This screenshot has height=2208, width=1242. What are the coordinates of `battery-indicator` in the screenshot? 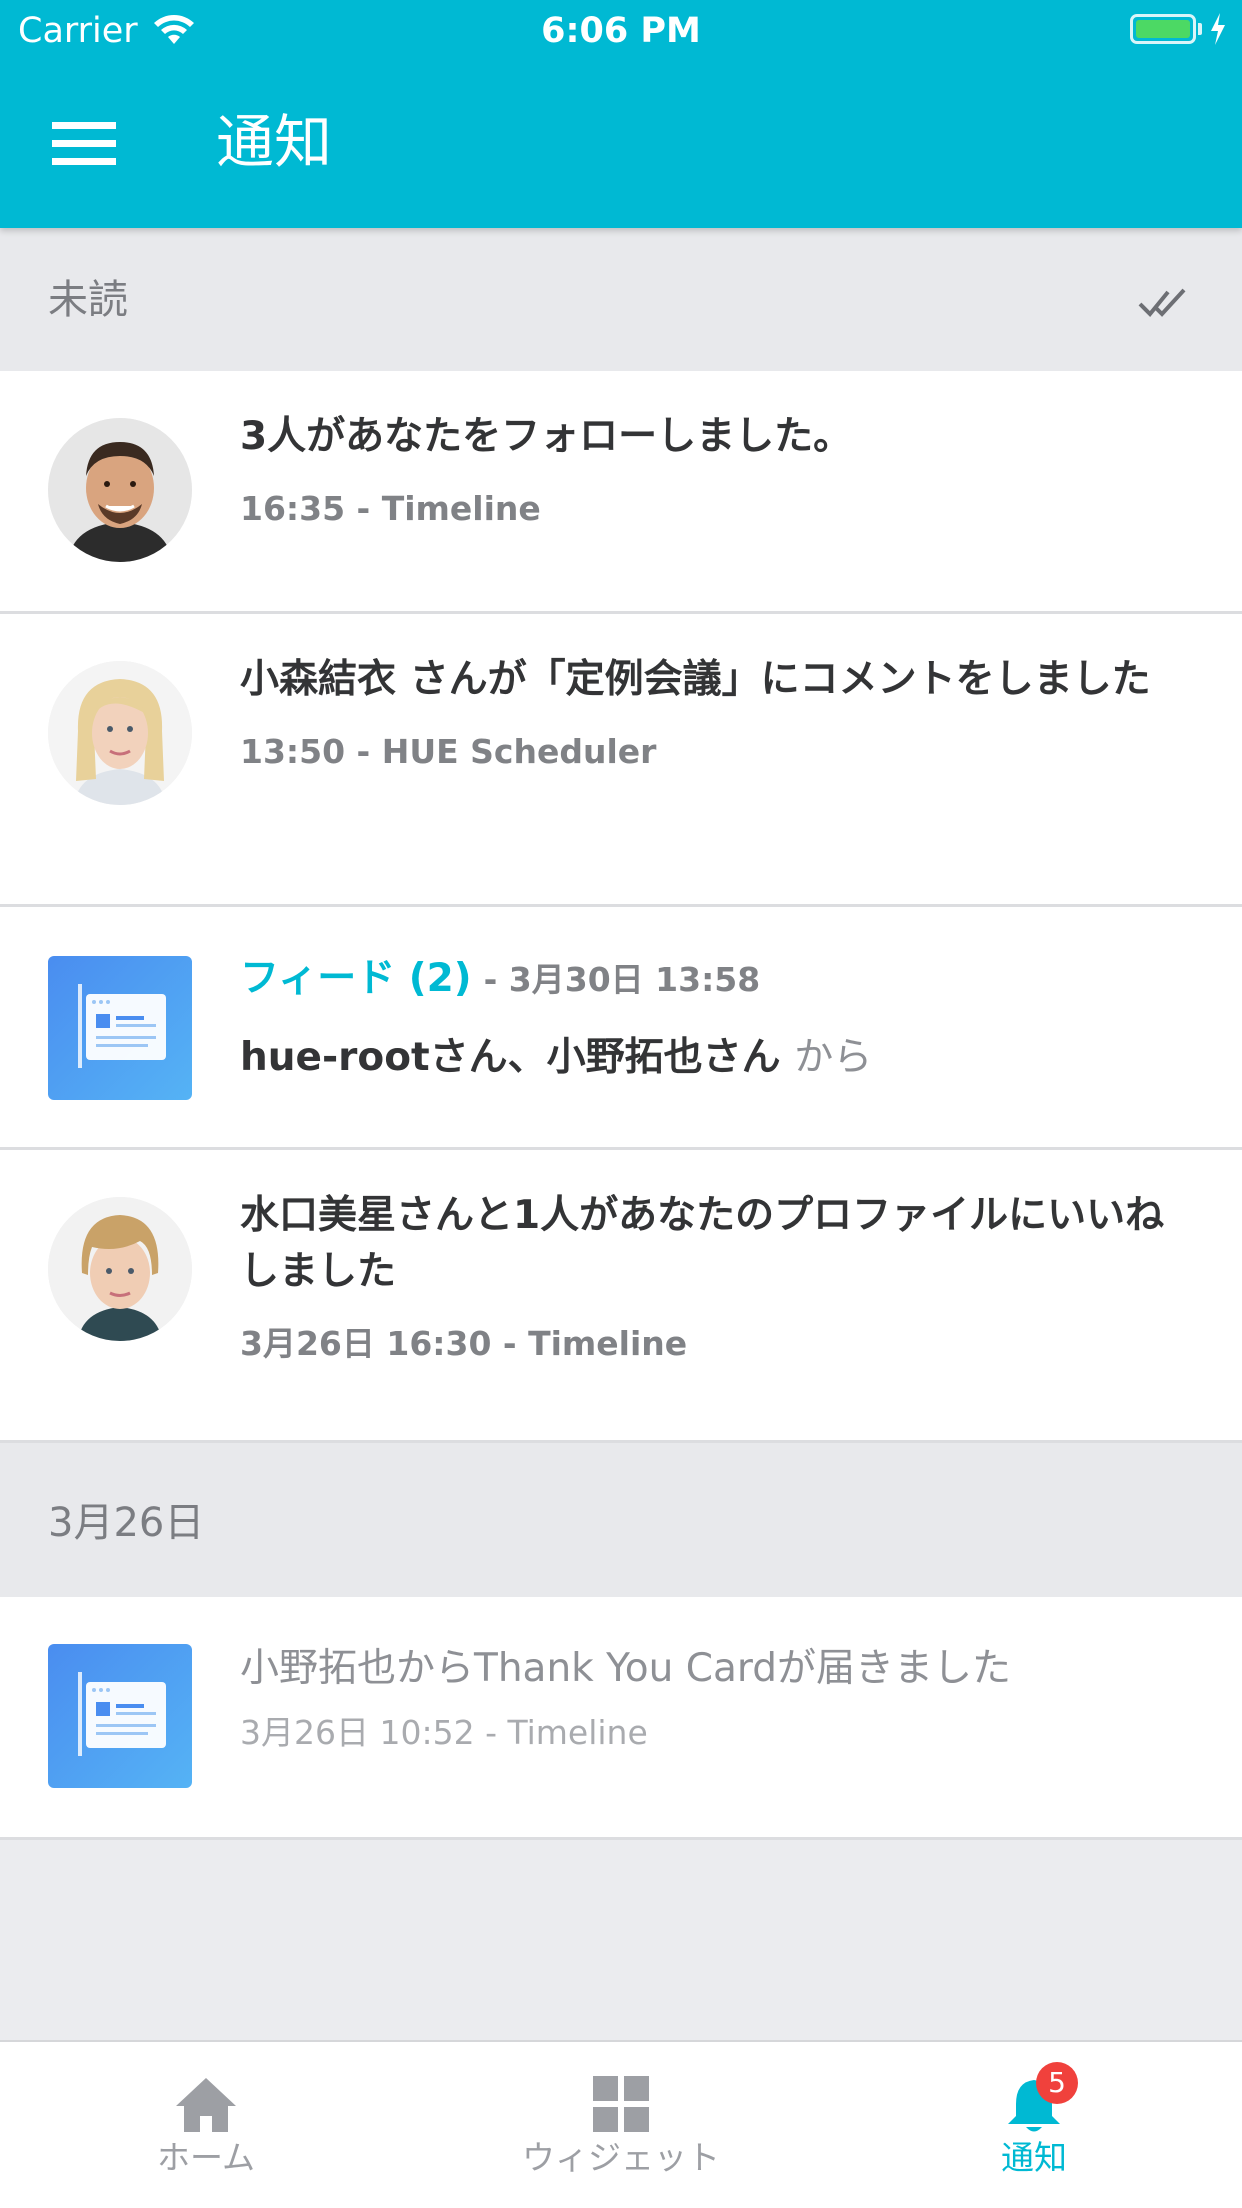 It's located at (1179, 29).